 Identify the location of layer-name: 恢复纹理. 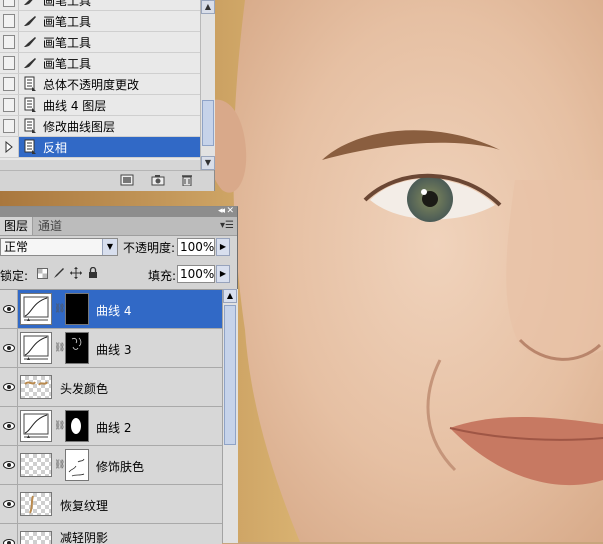
(84, 505).